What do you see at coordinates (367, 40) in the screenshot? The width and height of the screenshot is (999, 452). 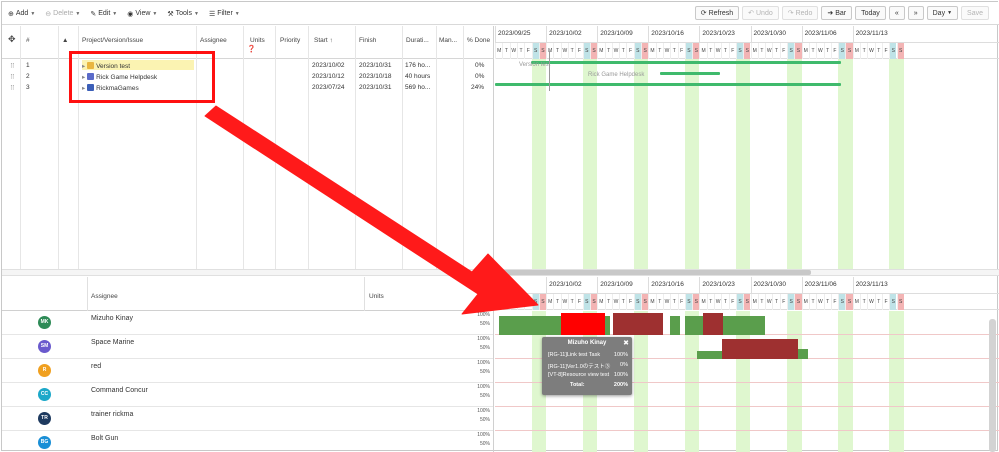 I see `col-finish: Finish` at bounding box center [367, 40].